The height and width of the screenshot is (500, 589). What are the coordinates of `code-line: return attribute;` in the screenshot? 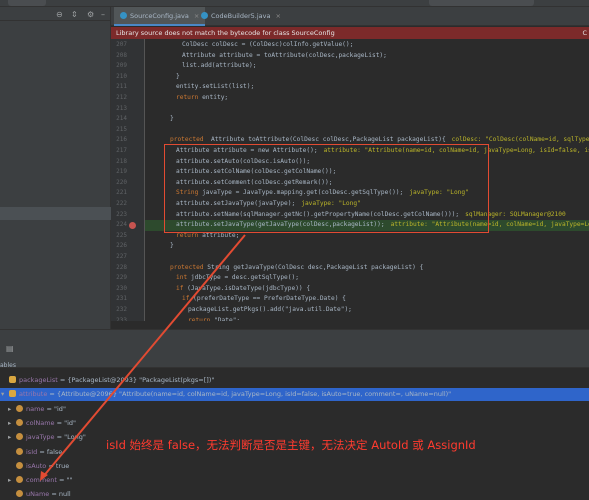 It's located at (207, 235).